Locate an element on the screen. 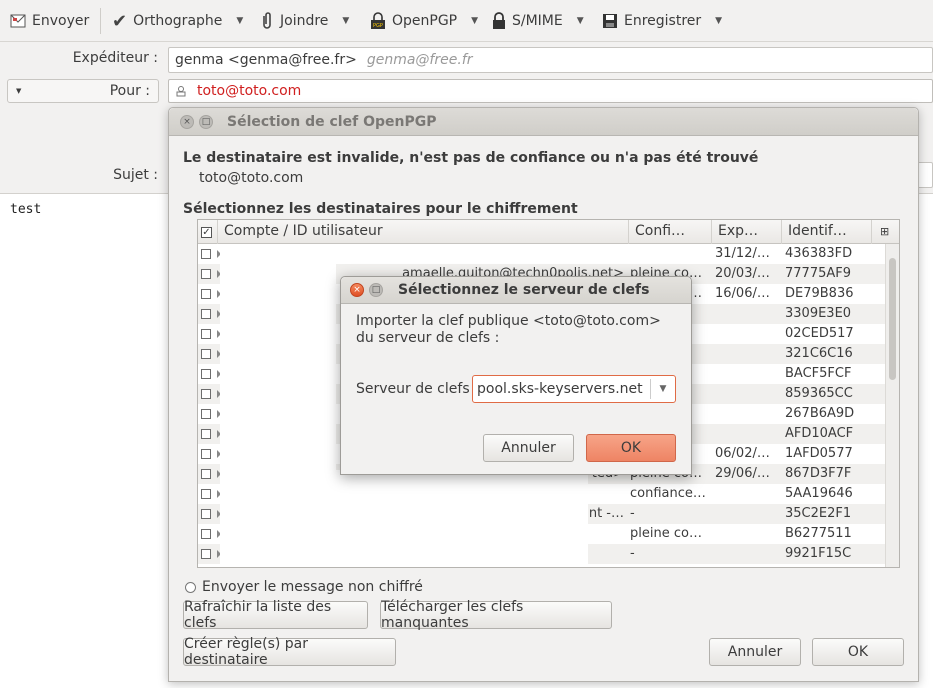  keys-table-scrollbar is located at coordinates (892, 405).